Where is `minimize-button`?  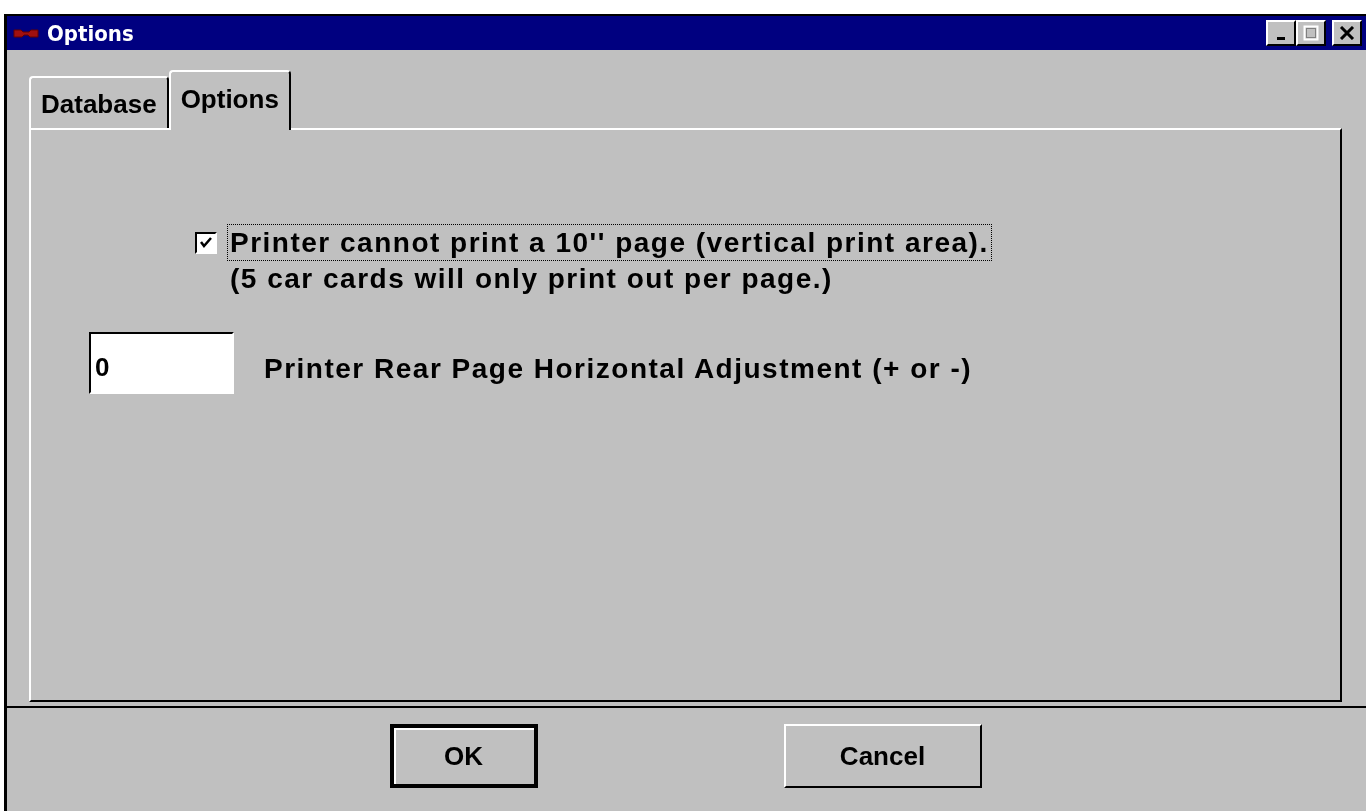
minimize-button is located at coordinates (1281, 33).